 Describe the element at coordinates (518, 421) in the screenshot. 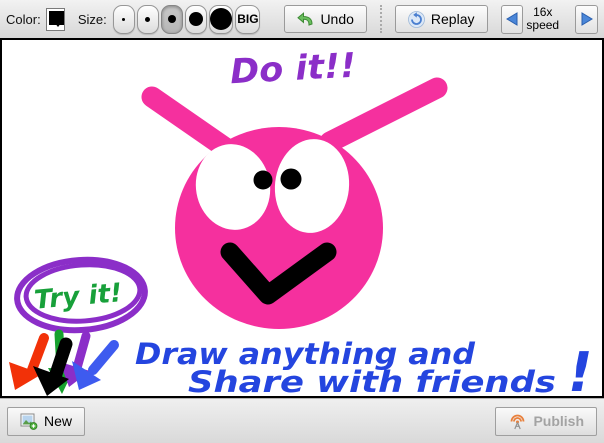

I see `publish-broadcast-icon` at that location.